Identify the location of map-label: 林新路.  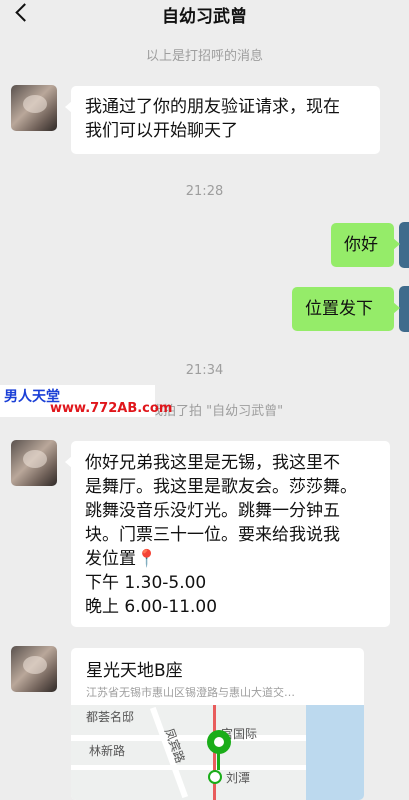
(107, 751).